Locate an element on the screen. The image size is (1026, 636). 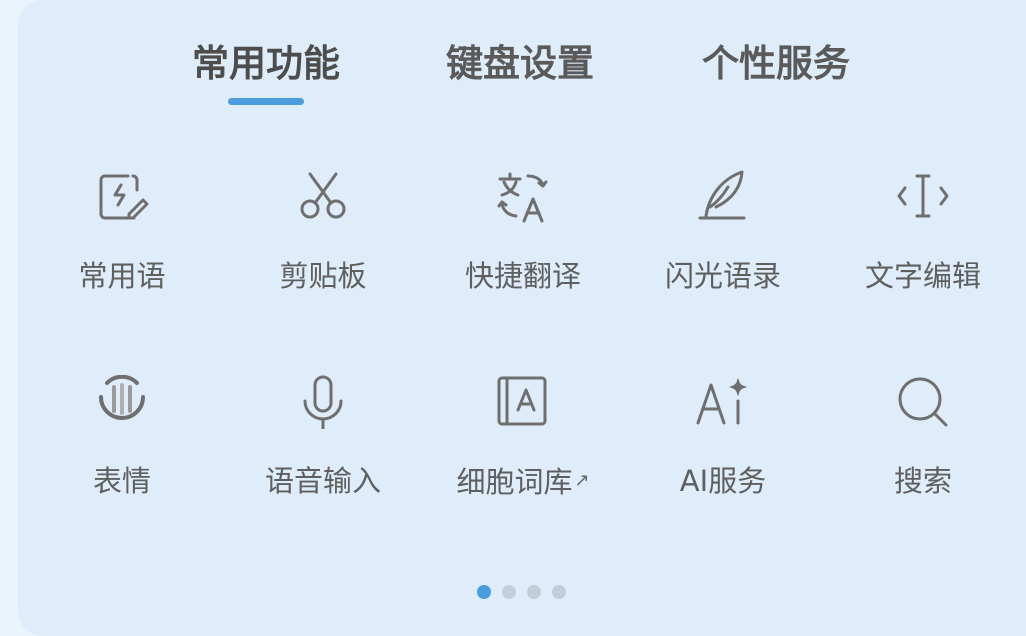
emoji-icon is located at coordinates (122, 402).